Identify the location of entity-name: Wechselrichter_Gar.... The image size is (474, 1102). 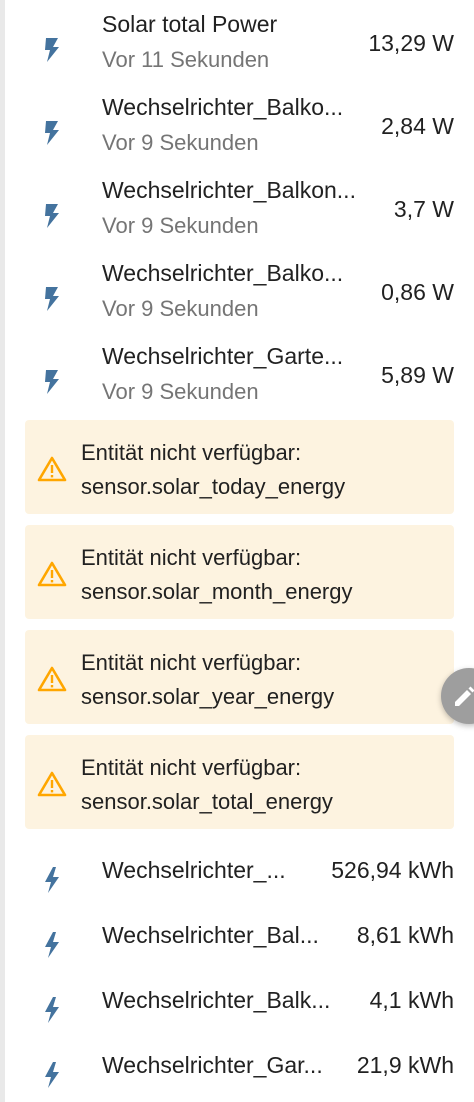
(212, 1065).